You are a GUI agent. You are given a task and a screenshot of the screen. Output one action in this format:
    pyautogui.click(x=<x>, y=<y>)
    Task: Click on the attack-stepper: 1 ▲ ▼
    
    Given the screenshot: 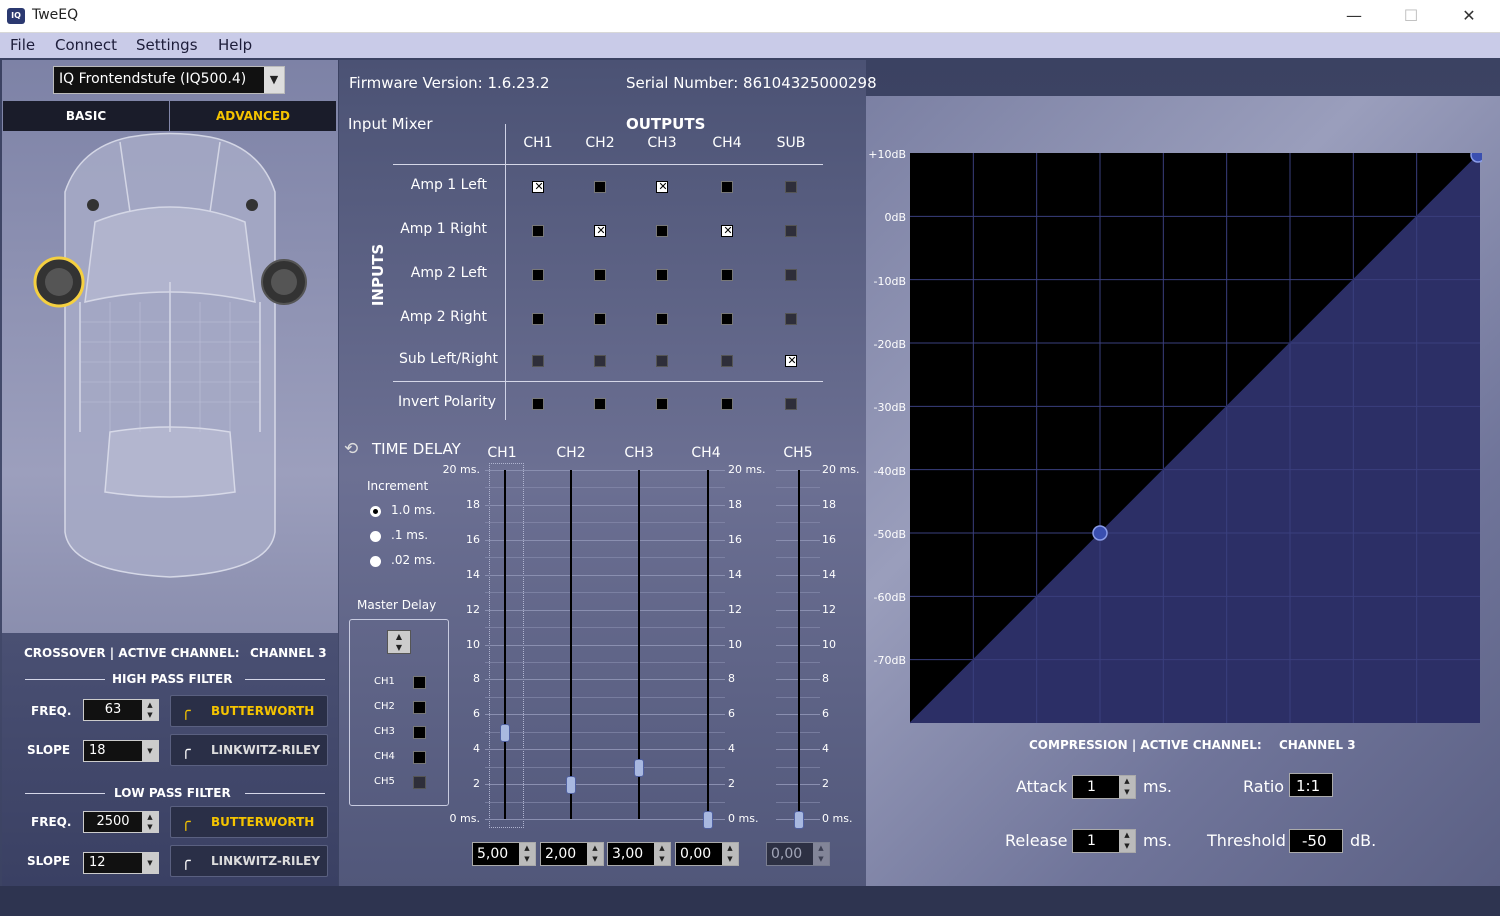 What is the action you would take?
    pyautogui.click(x=1104, y=787)
    